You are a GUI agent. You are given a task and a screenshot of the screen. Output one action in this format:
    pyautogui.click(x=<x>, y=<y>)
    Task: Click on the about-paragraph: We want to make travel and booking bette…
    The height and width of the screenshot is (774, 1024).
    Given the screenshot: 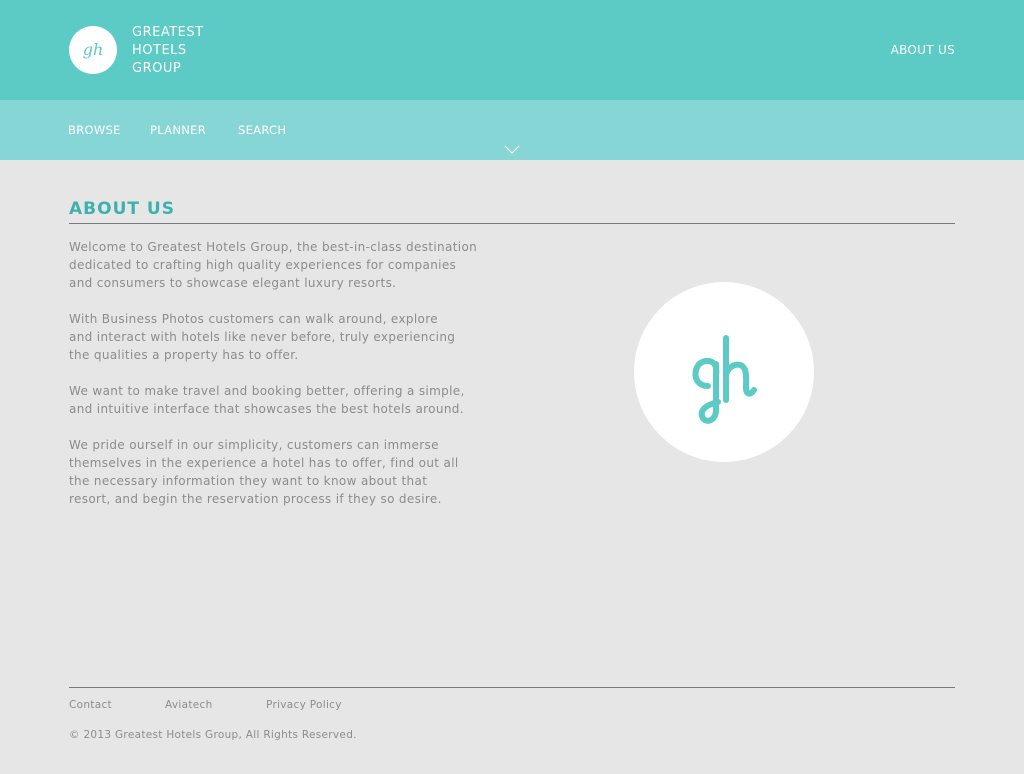 What is the action you would take?
    pyautogui.click(x=267, y=400)
    